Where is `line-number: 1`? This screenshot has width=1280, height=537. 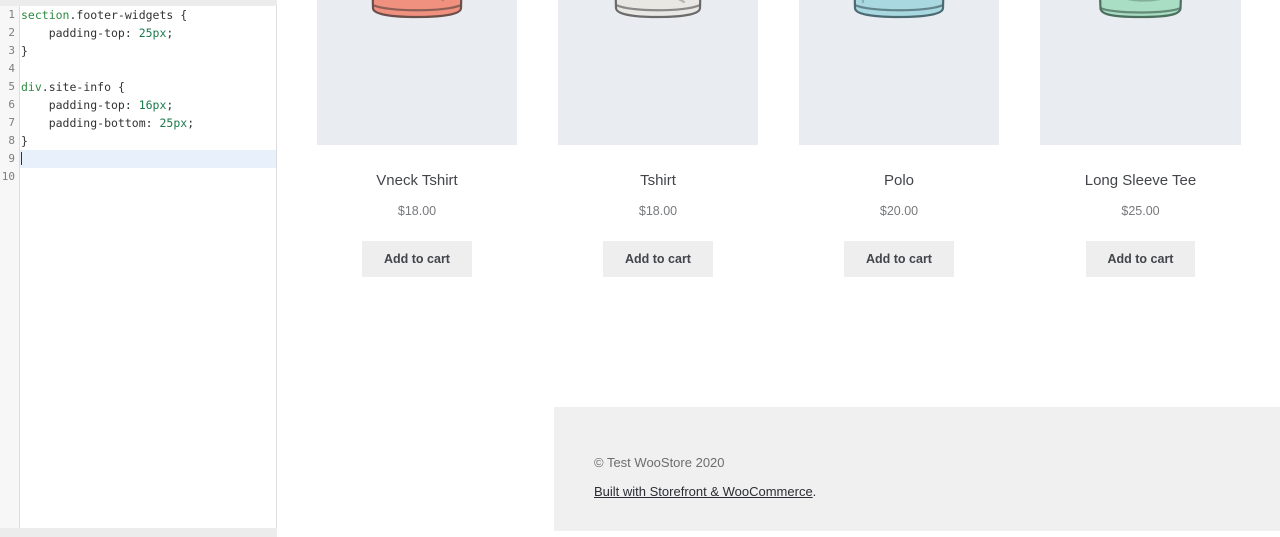 line-number: 1 is located at coordinates (10, 15).